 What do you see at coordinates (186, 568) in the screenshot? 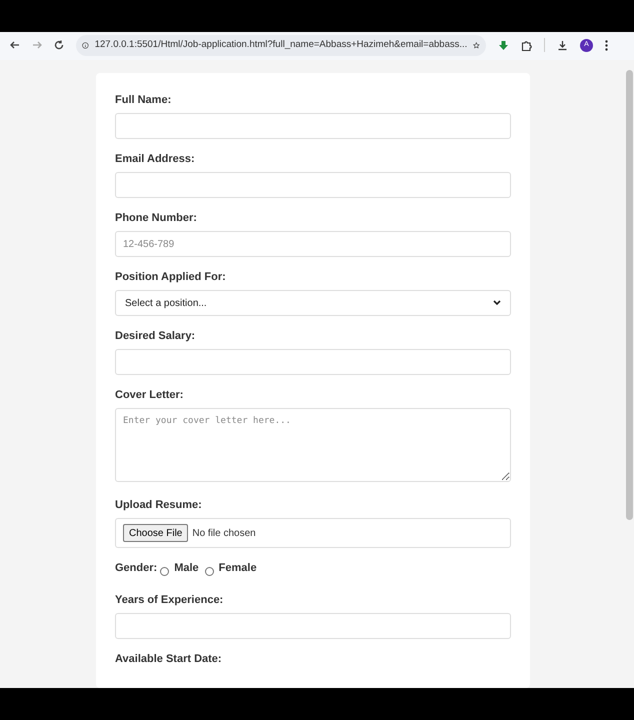
I see `radio-label: Male` at bounding box center [186, 568].